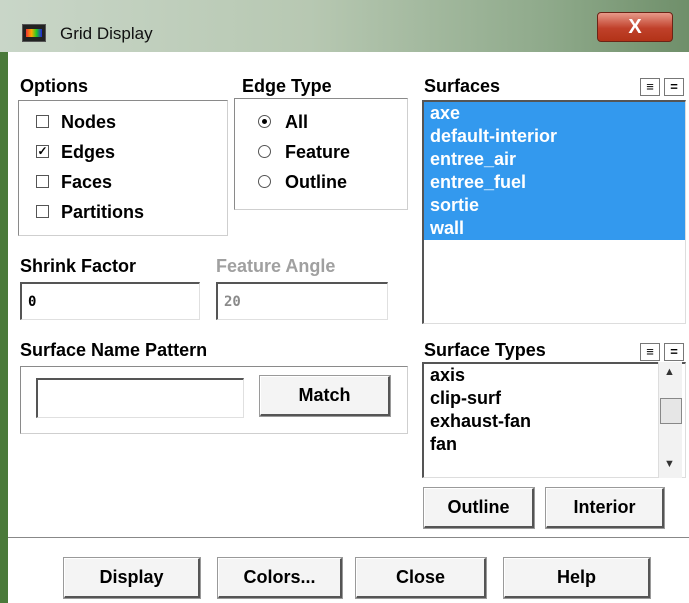 The image size is (689, 603). I want to click on faces-label: Faces, so click(87, 182).